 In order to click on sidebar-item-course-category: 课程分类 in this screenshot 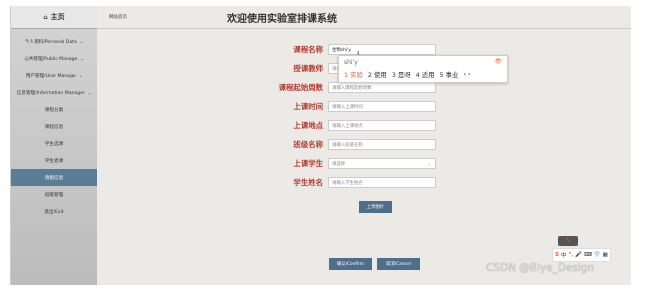, I will do `click(54, 109)`.